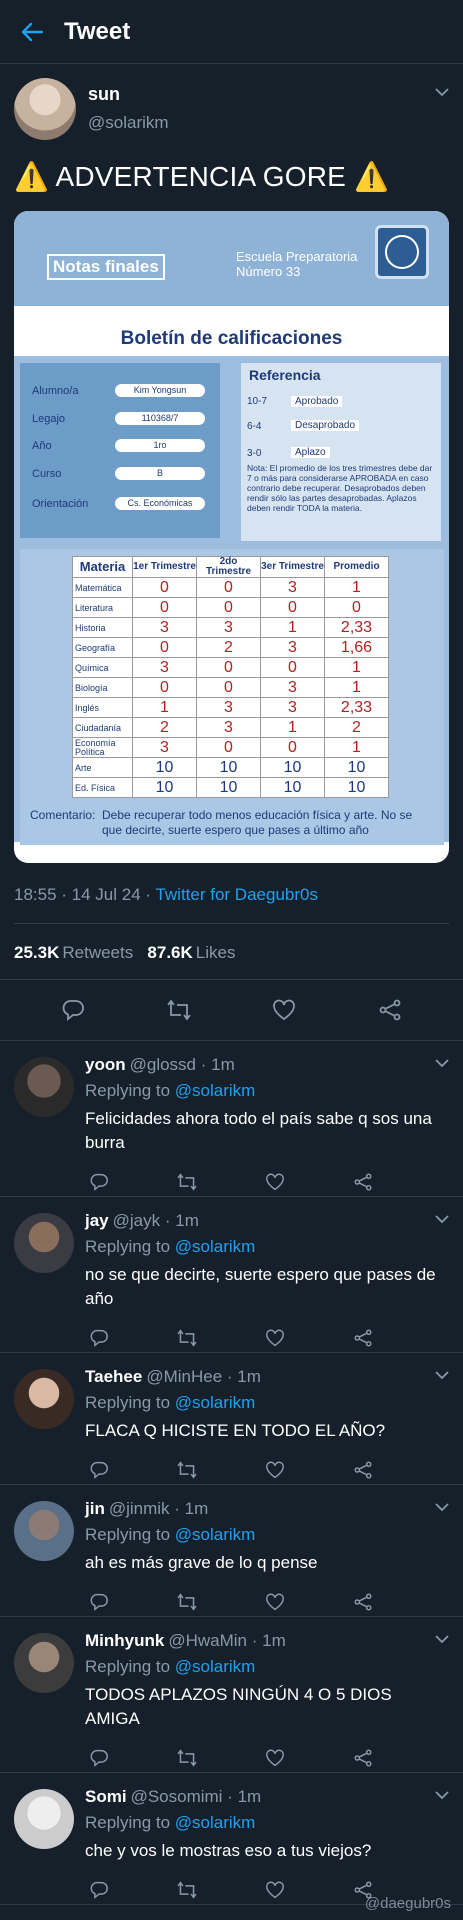 The image size is (463, 1920). What do you see at coordinates (102, 627) in the screenshot?
I see `subject-cell: Historia` at bounding box center [102, 627].